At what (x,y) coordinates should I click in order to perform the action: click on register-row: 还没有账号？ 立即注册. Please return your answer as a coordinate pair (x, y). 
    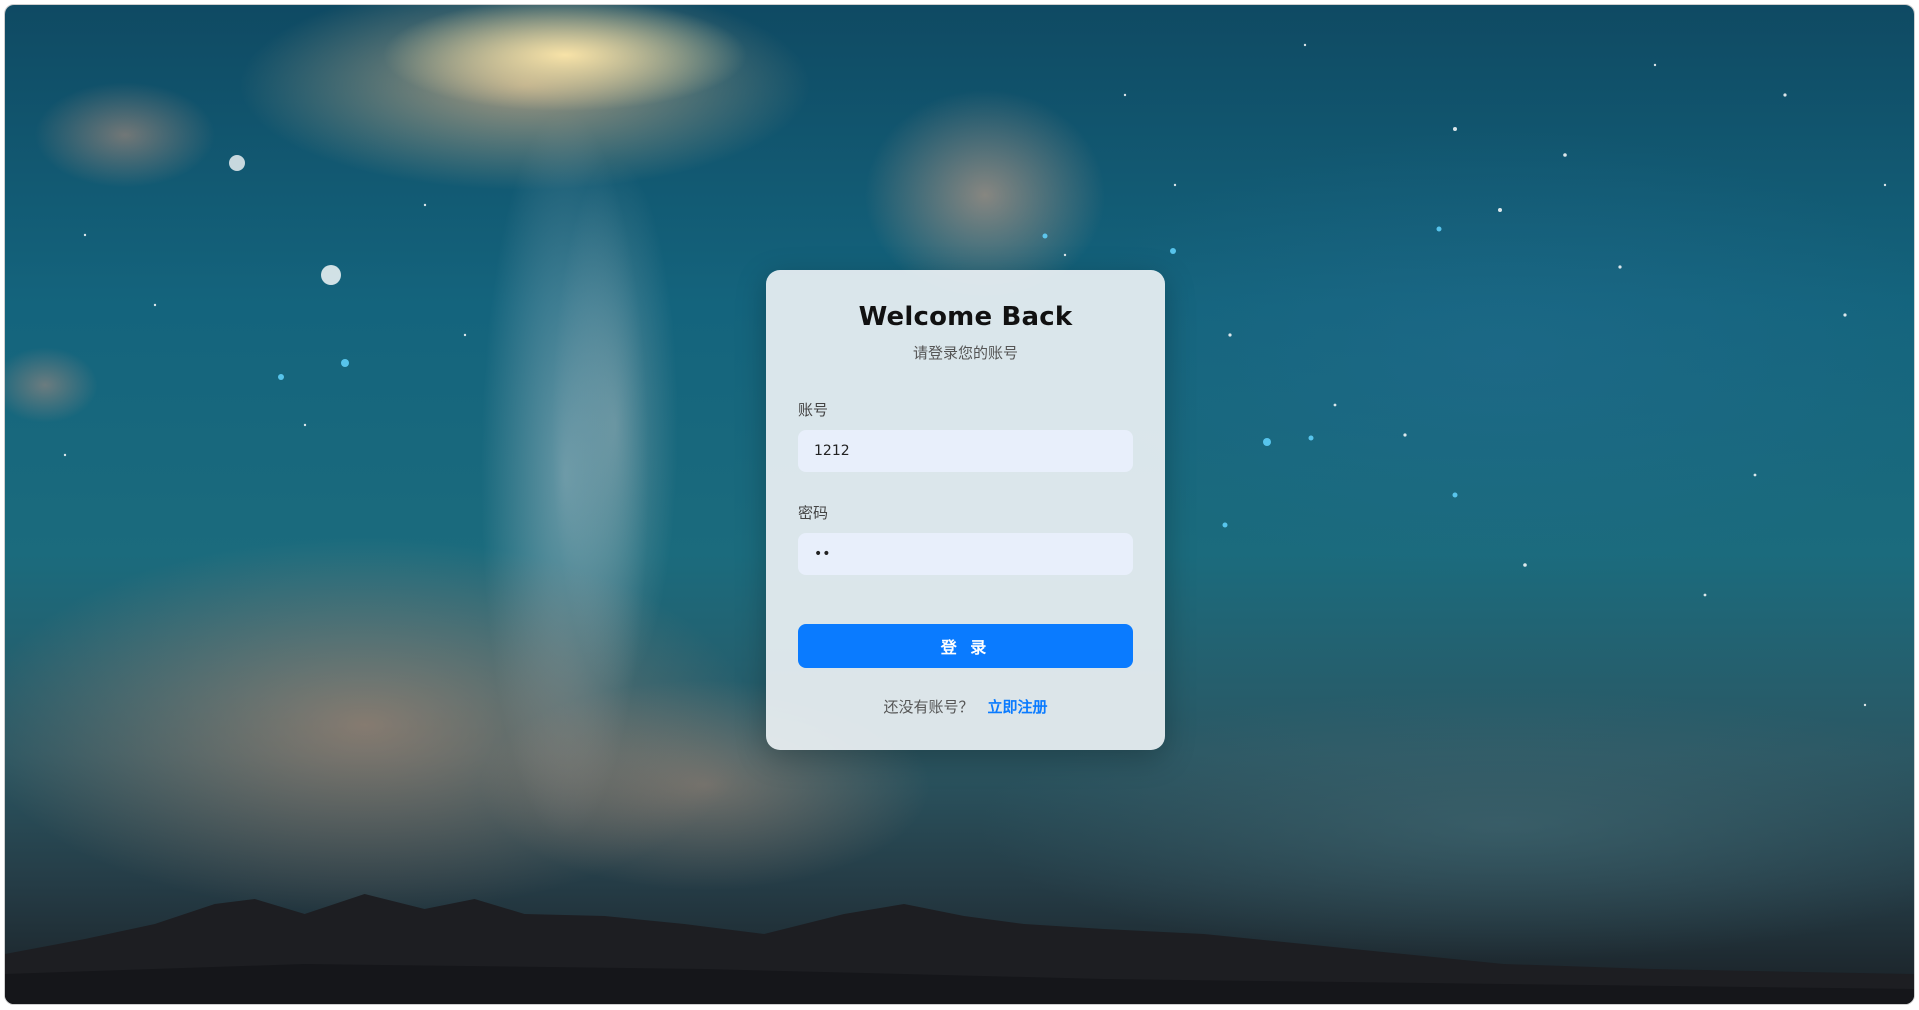
    Looking at the image, I should click on (965, 706).